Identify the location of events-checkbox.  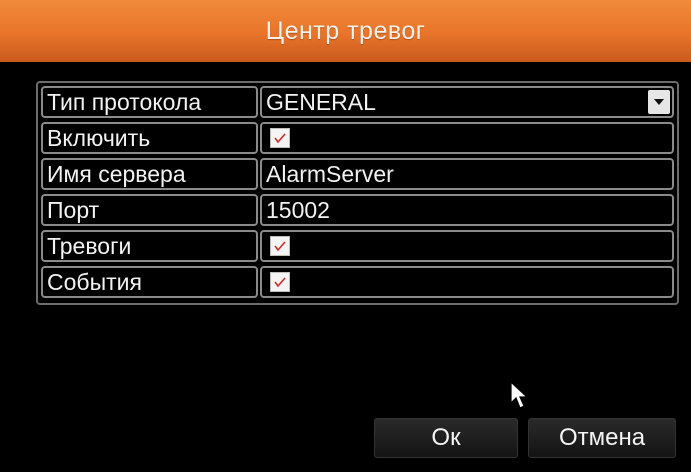
(280, 282).